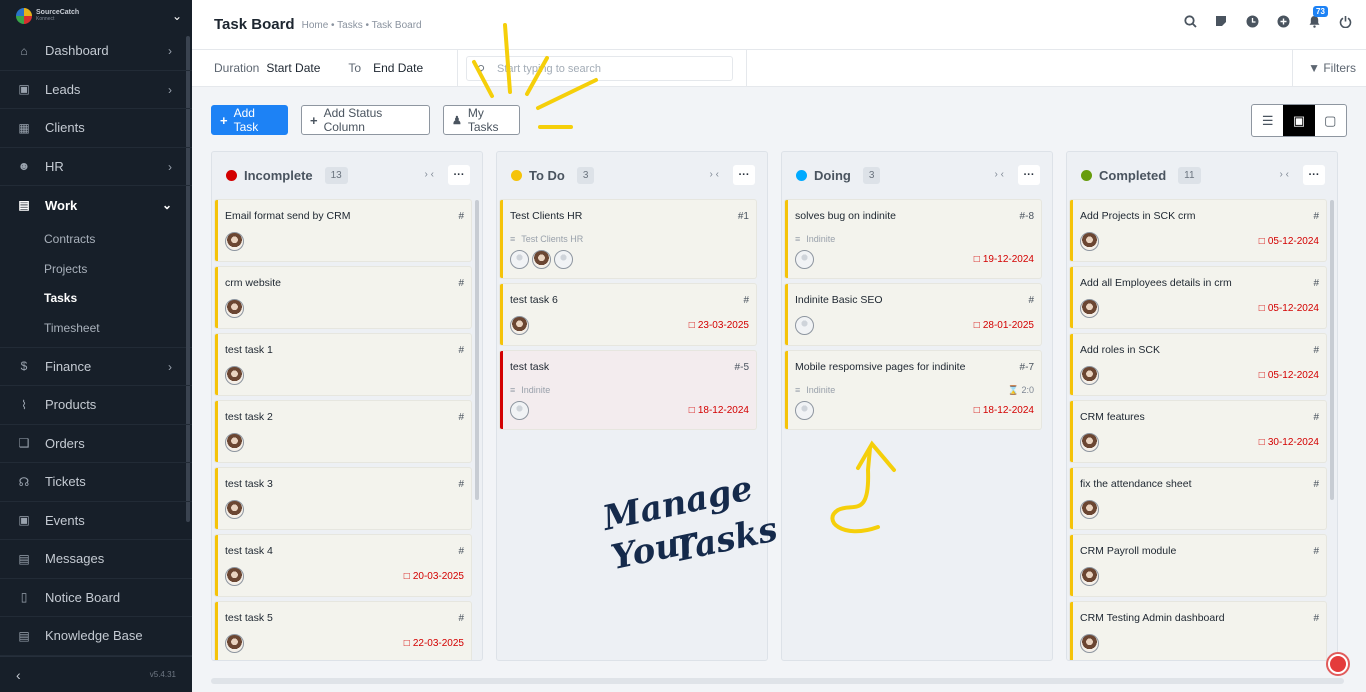  I want to click on clock-icon, so click(1252, 21).